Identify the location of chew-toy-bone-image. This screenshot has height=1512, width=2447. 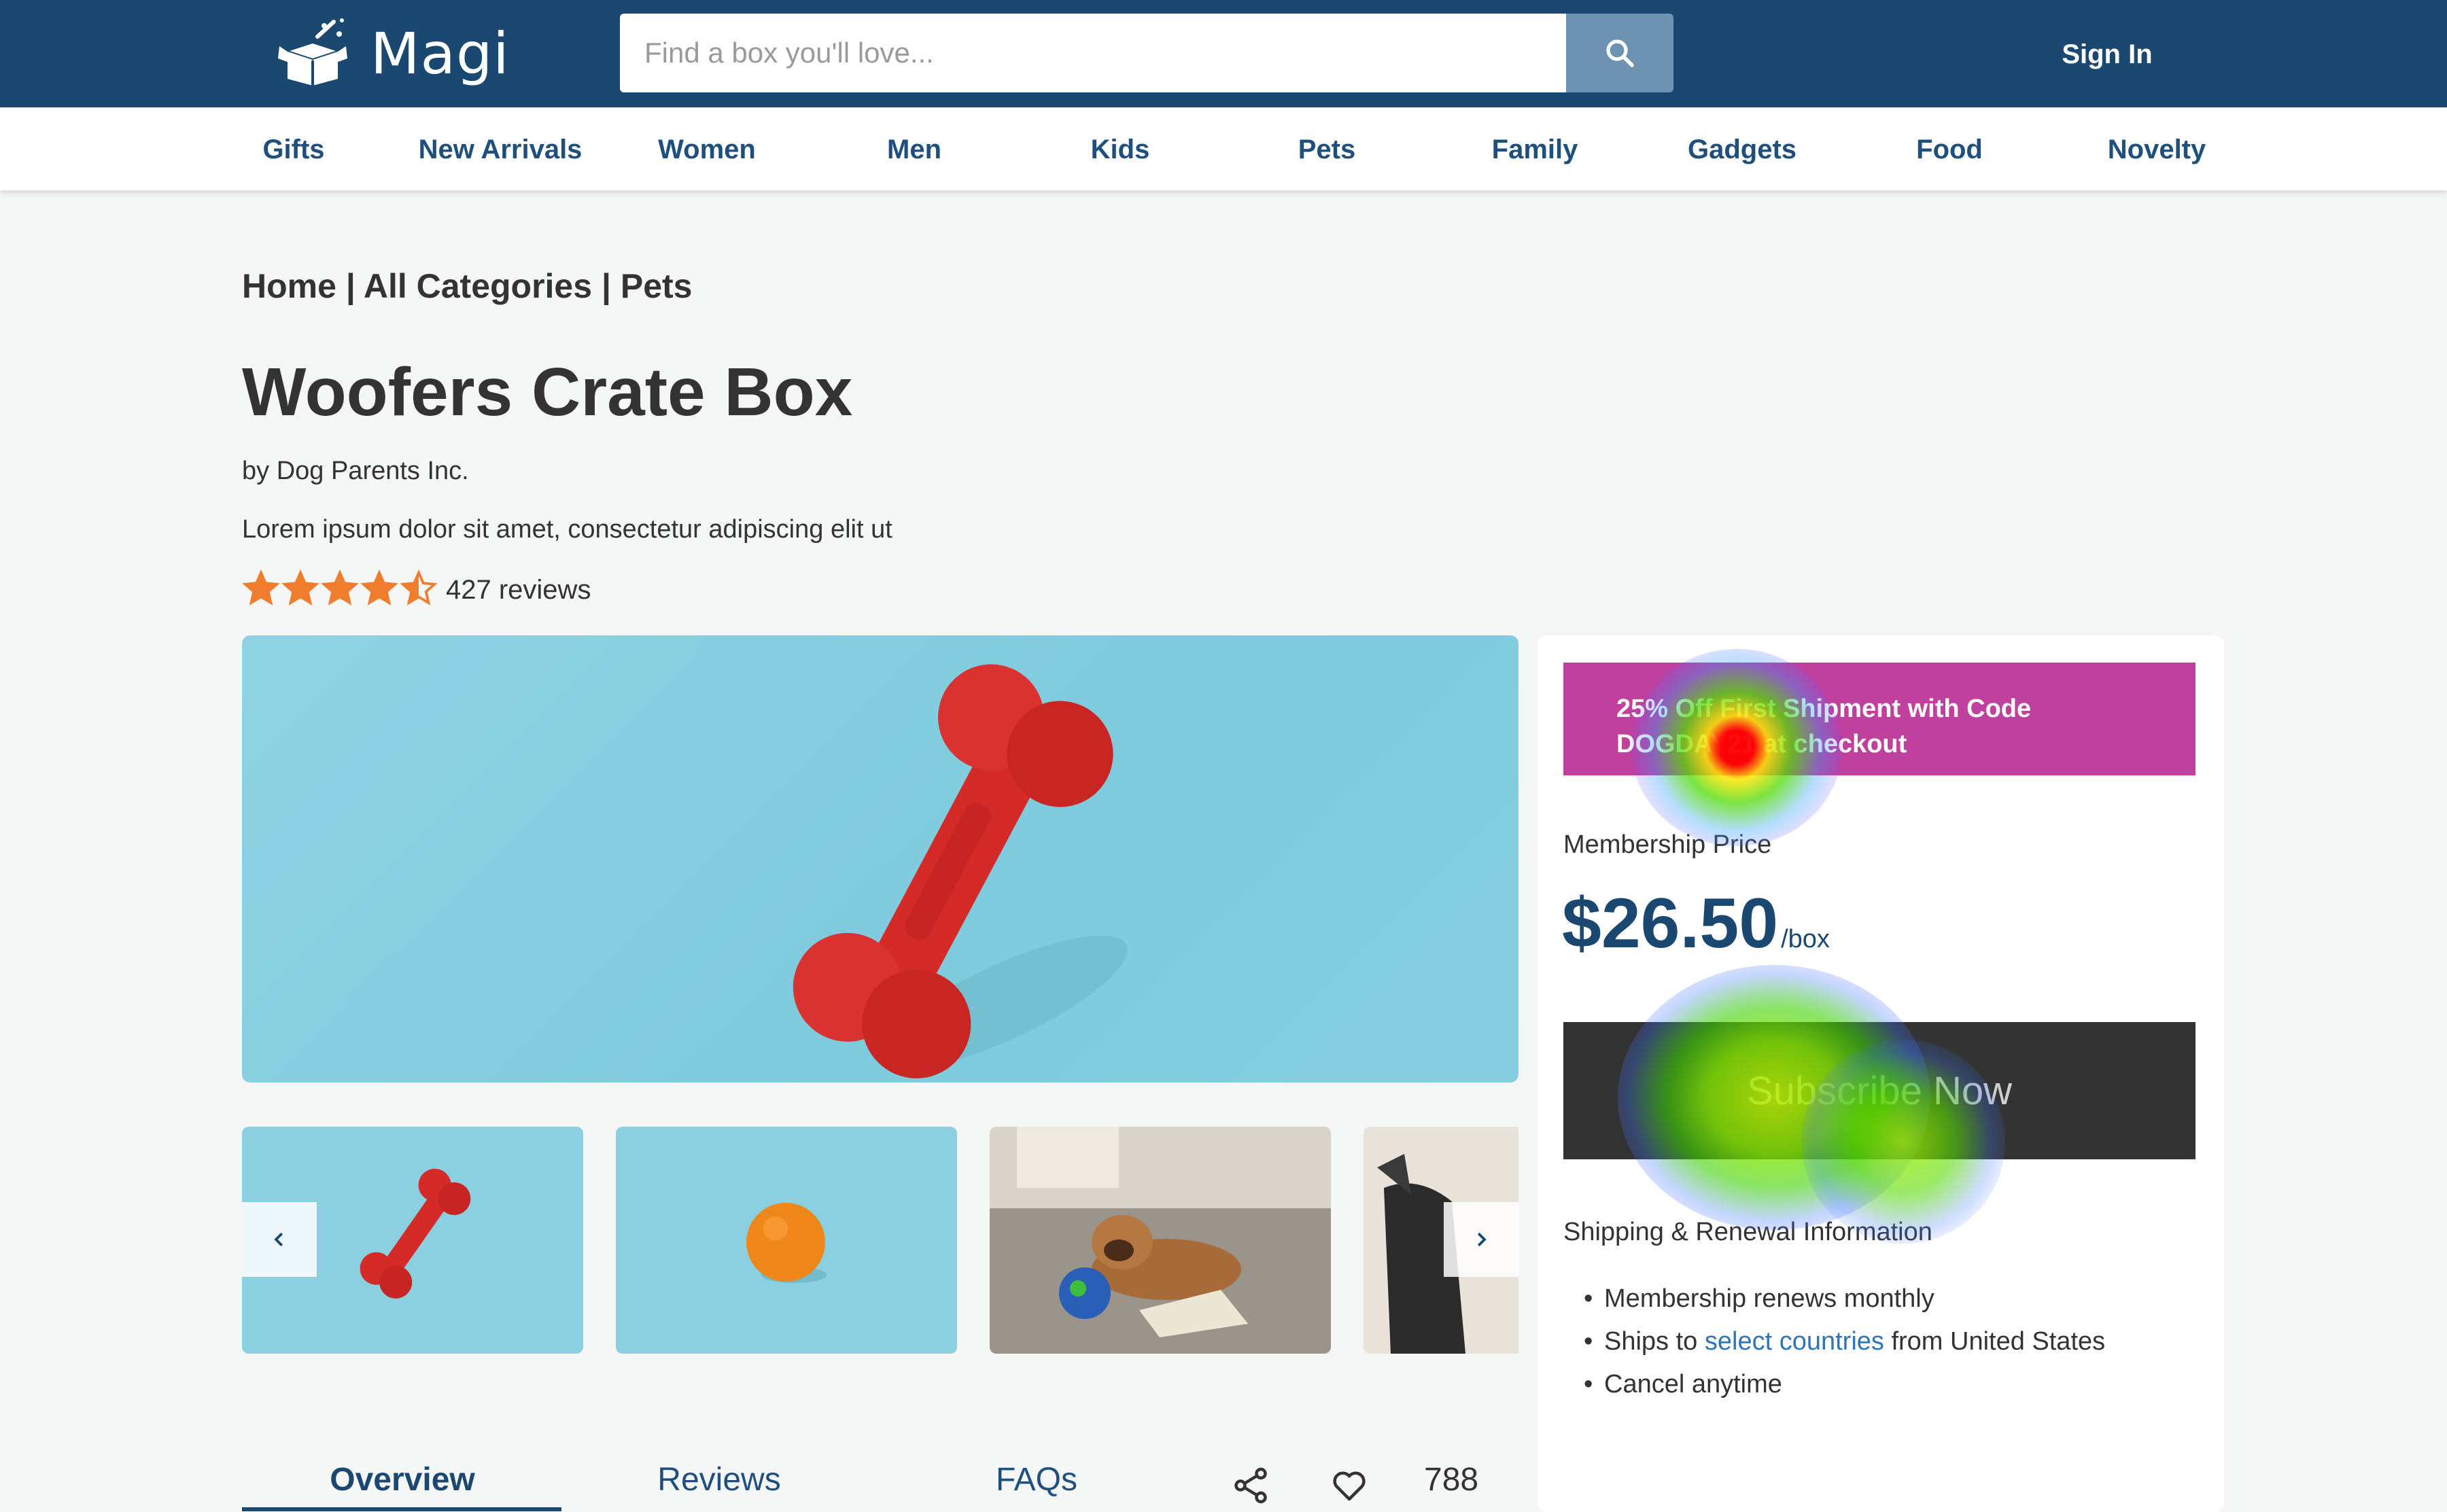
(961, 871).